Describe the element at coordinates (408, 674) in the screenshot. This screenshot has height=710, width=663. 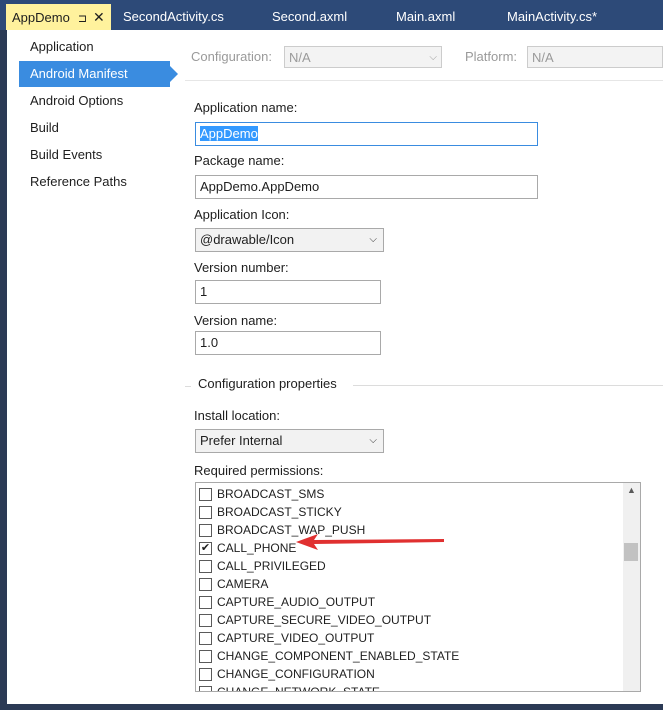
I see `permission-item: CHANGE_CONFIGURATION` at that location.